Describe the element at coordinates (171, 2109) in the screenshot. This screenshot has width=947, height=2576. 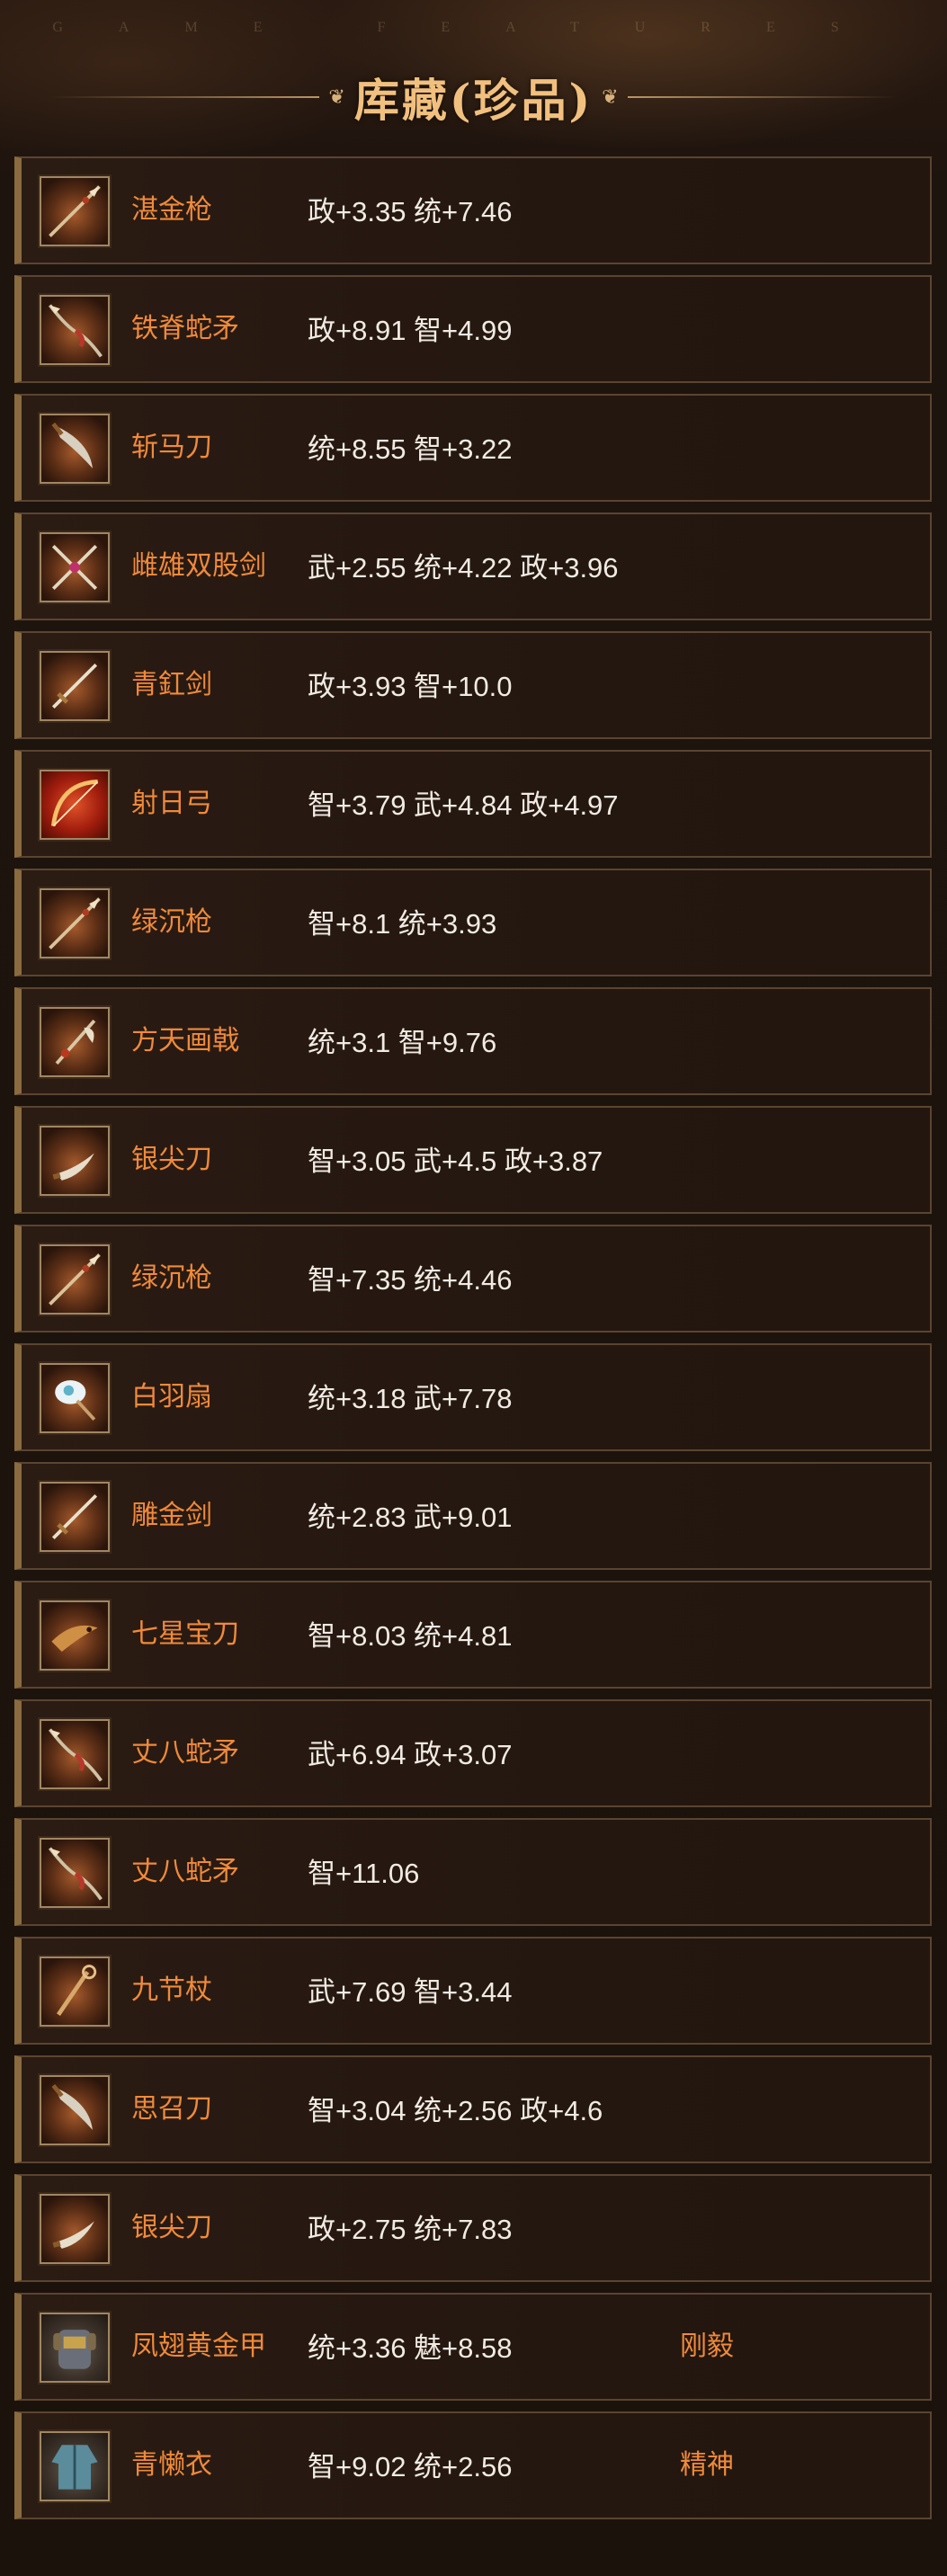
I see `item-name: 思召刀` at that location.